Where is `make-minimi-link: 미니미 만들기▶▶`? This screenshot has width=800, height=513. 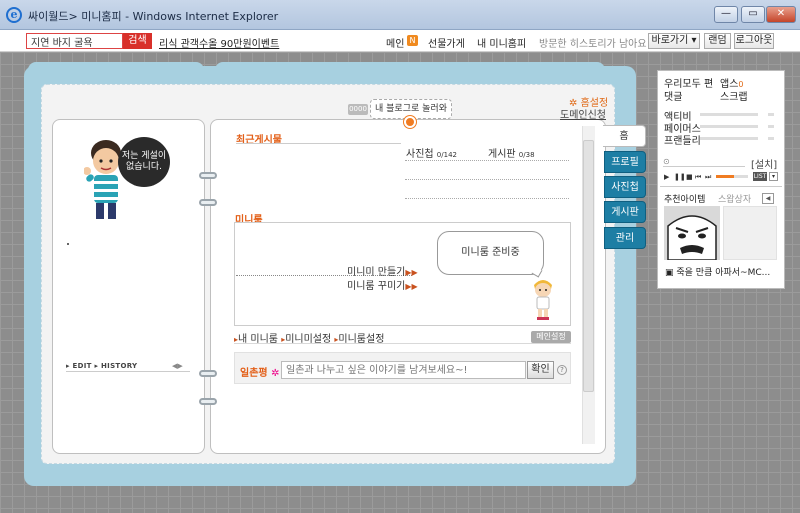 make-minimi-link: 미니미 만들기▶▶ is located at coordinates (382, 270).